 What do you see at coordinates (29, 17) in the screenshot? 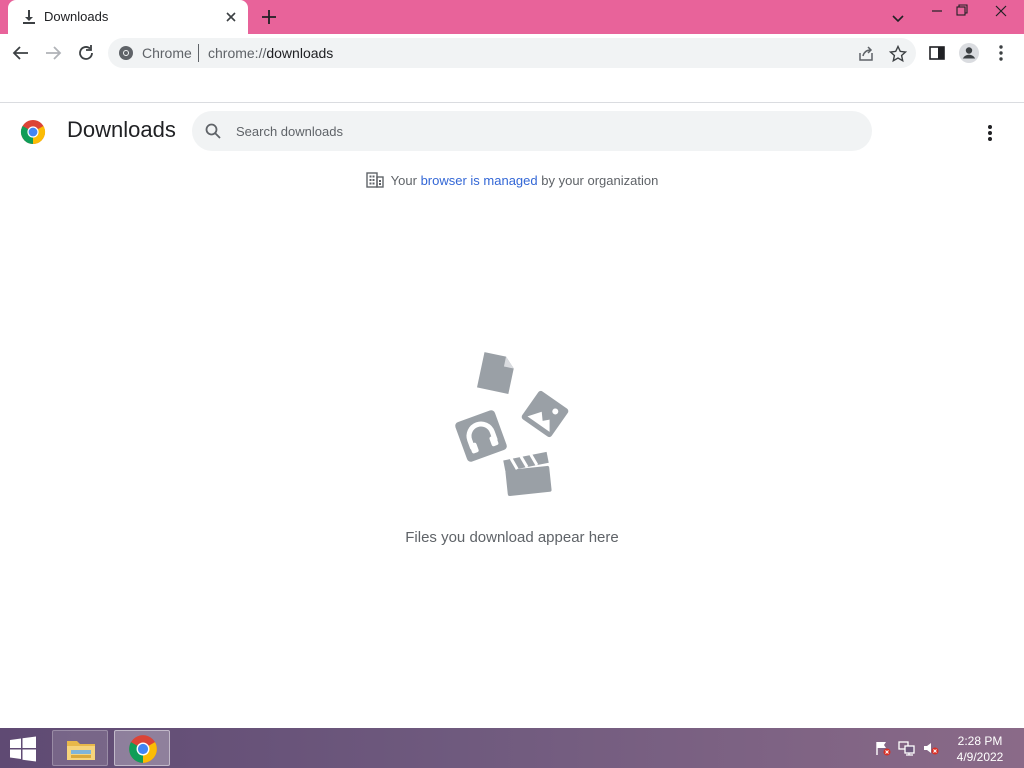
I see `download-icon` at bounding box center [29, 17].